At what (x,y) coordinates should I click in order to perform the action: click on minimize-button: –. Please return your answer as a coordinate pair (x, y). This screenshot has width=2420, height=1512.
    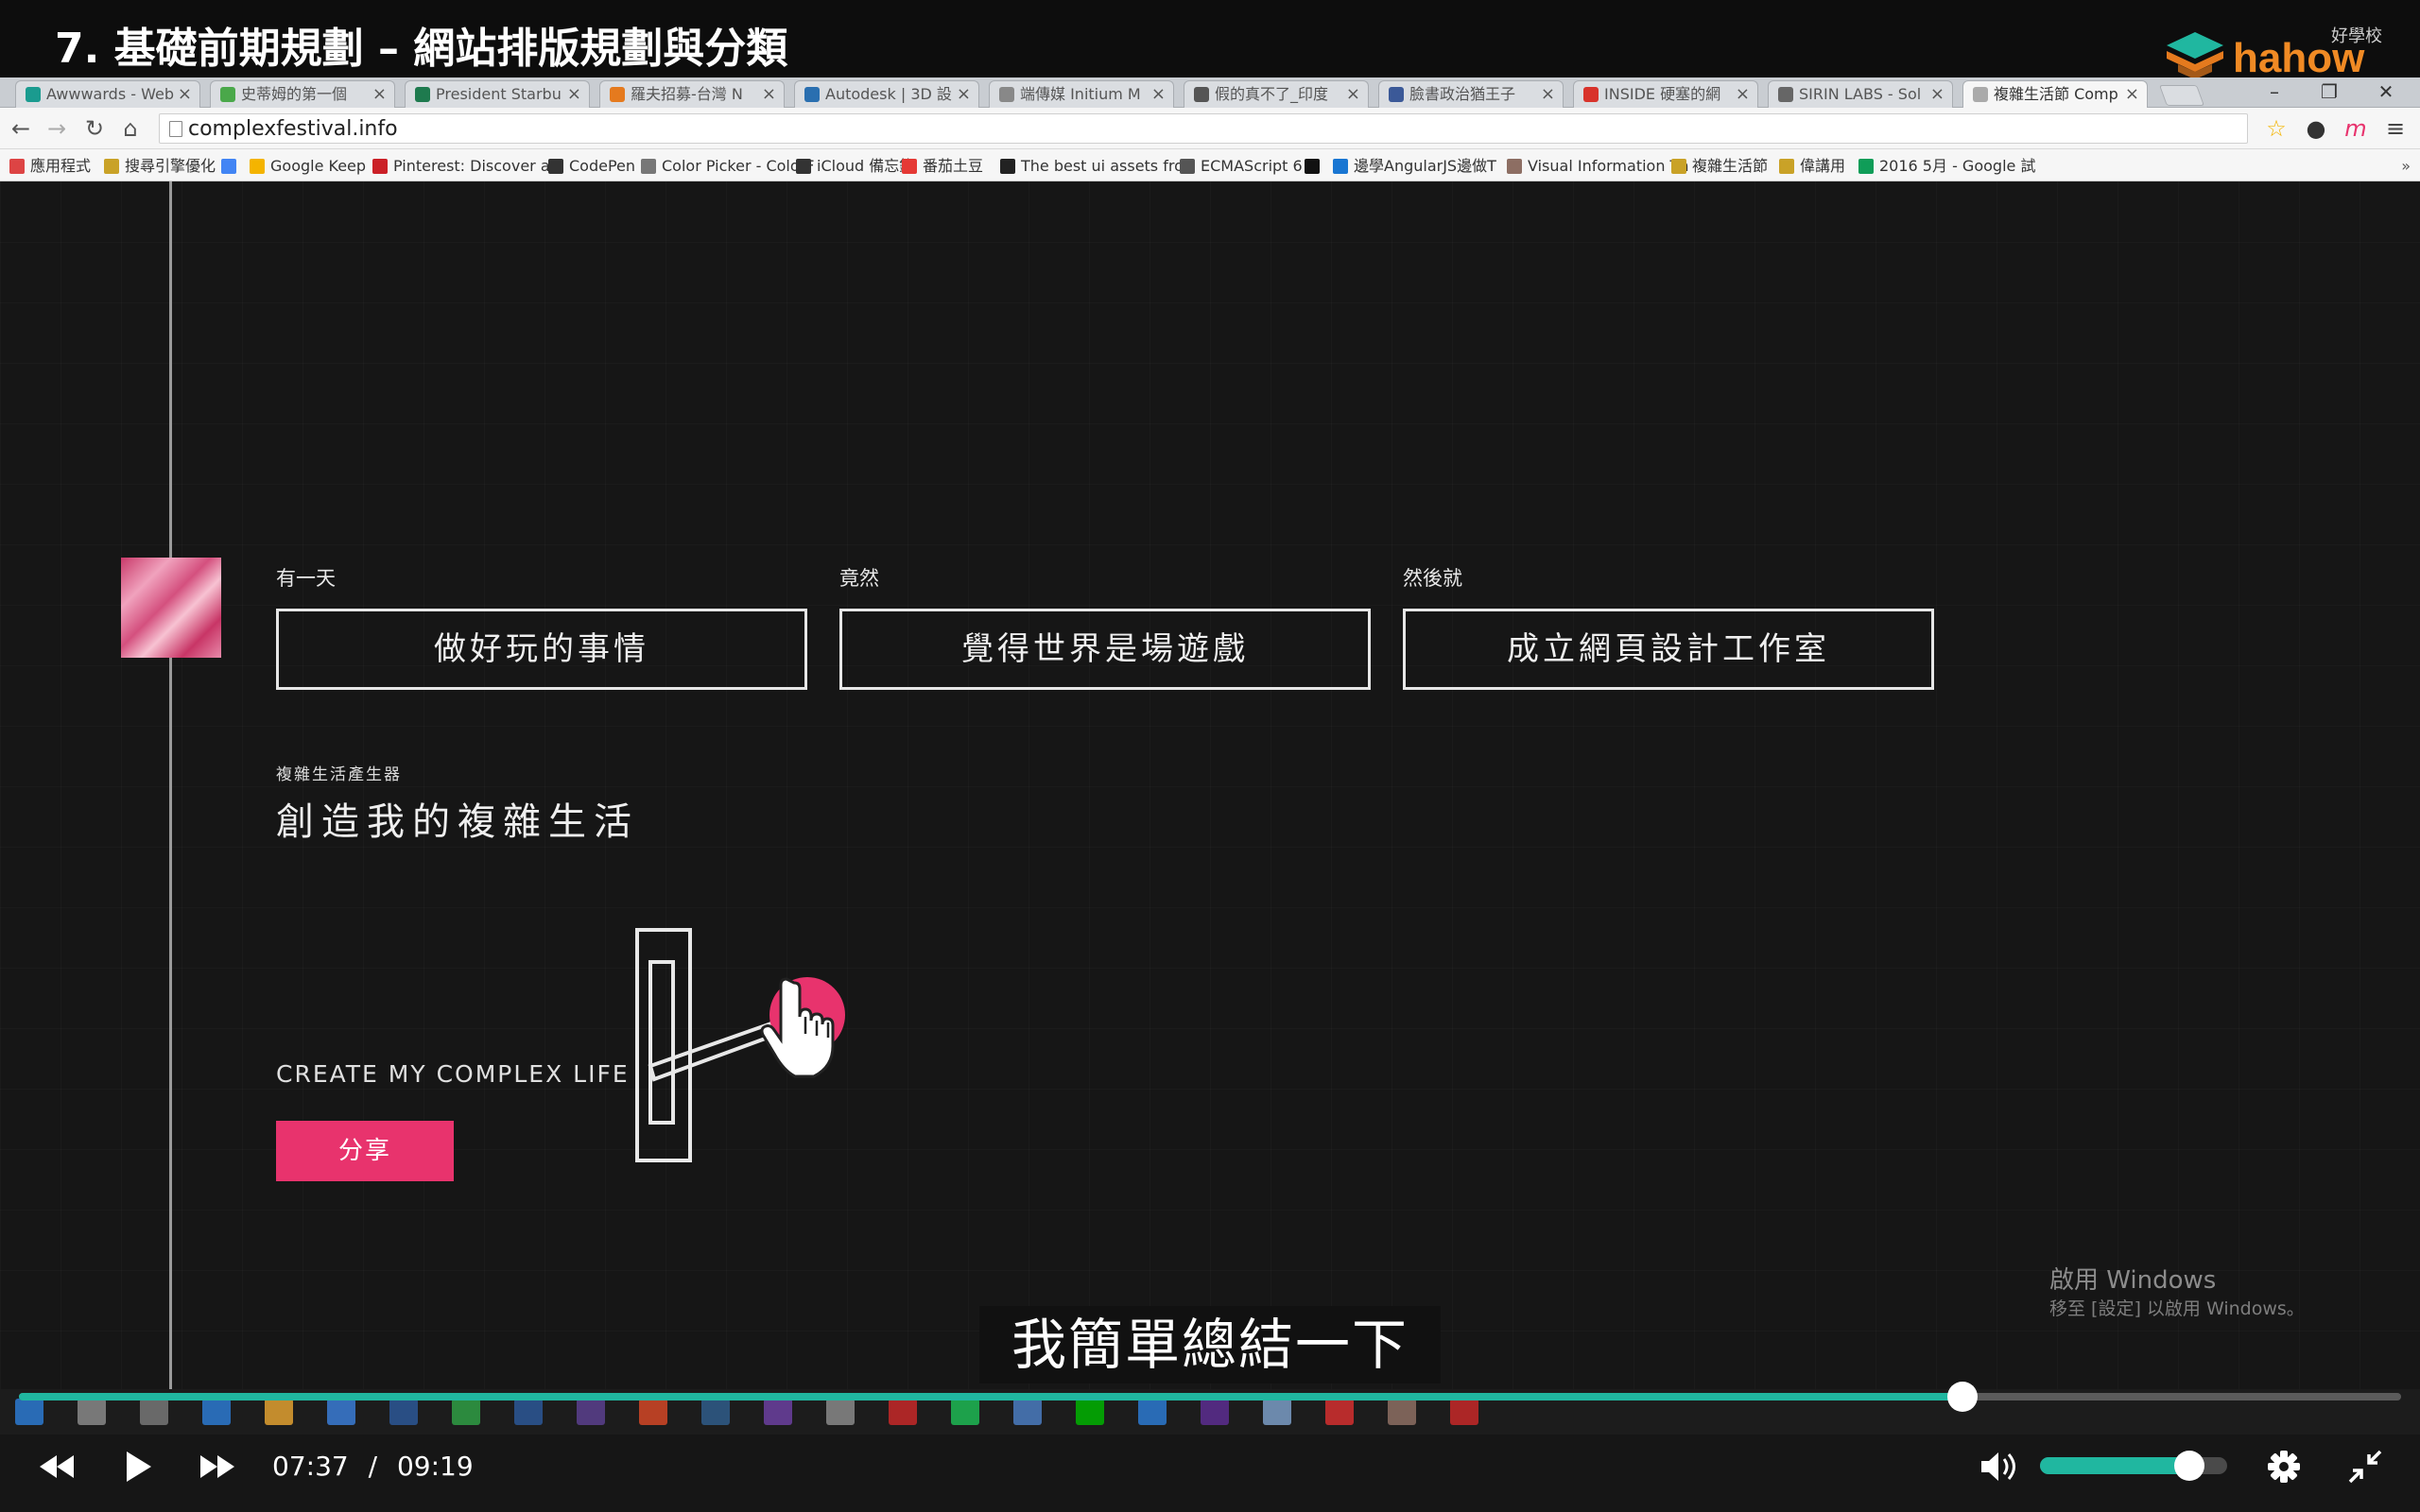
    Looking at the image, I should click on (2274, 91).